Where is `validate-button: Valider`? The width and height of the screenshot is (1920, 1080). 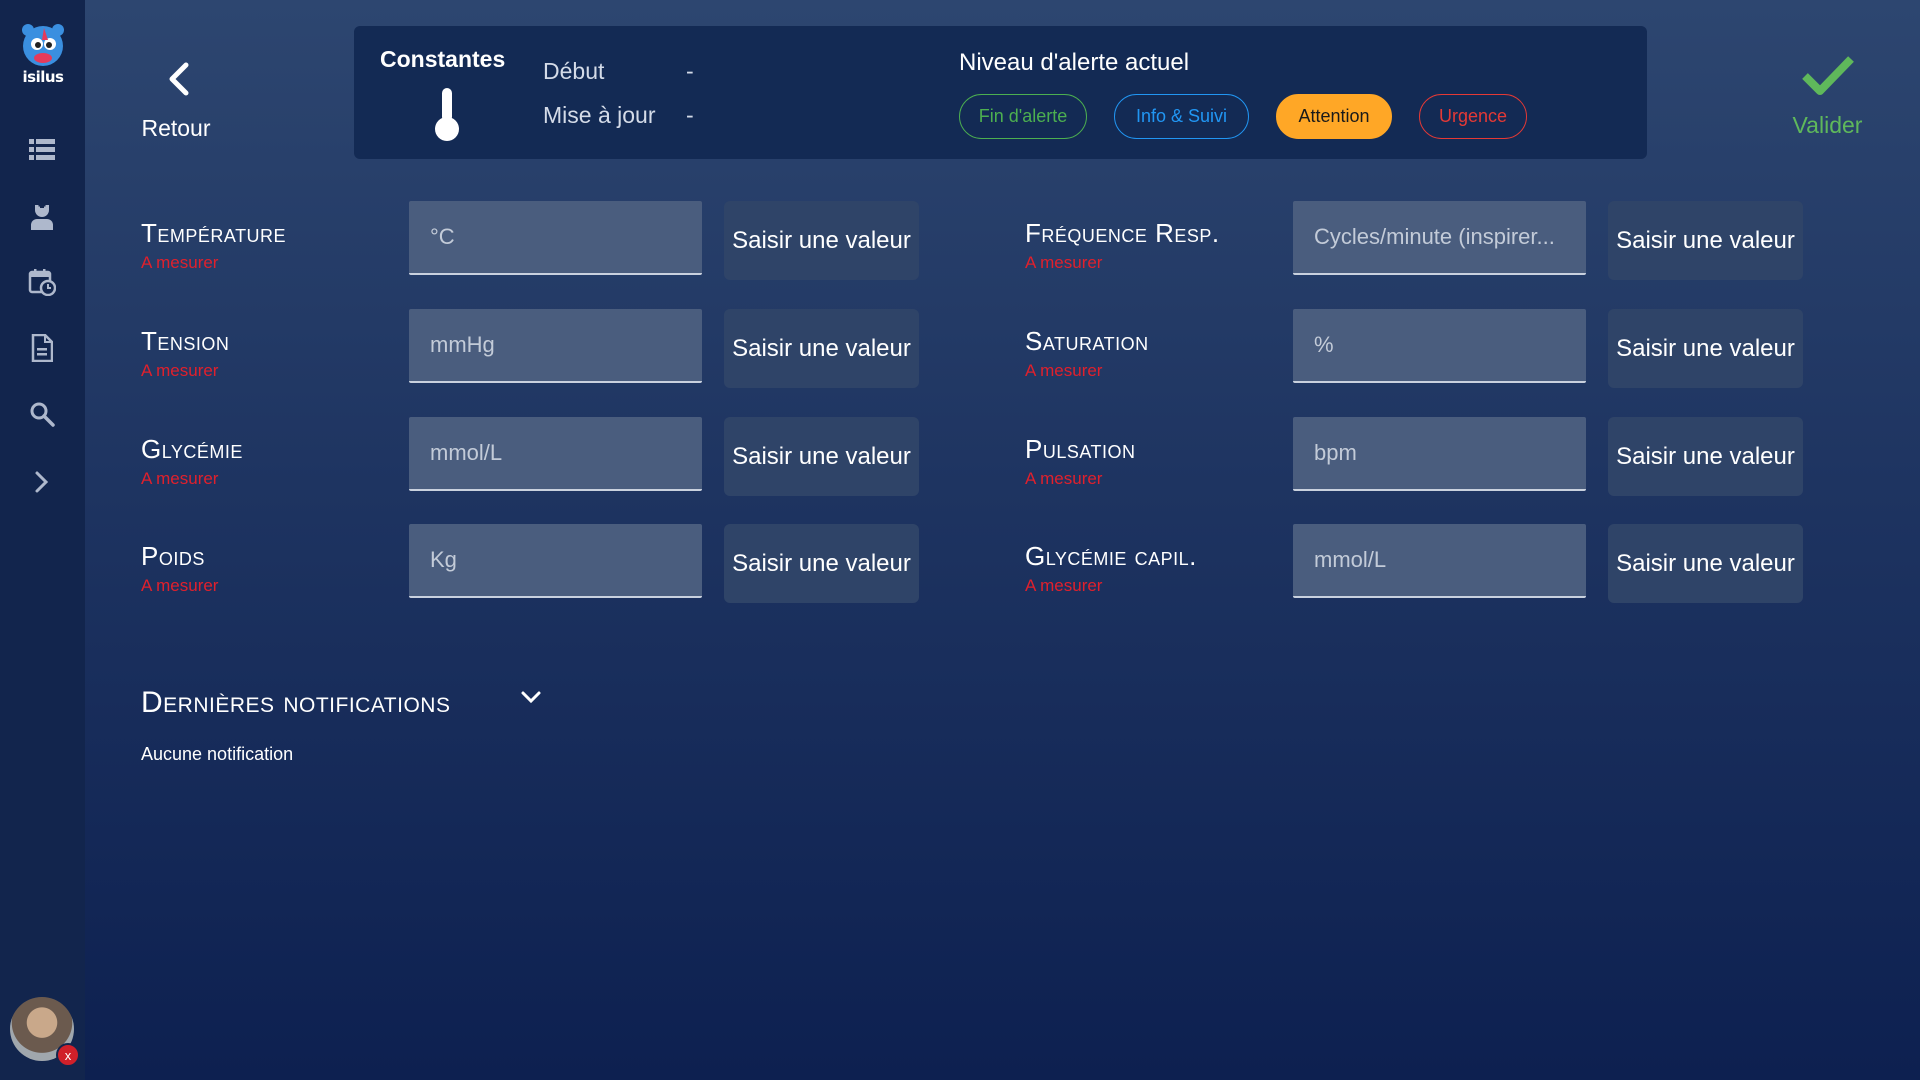 validate-button: Valider is located at coordinates (1827, 99).